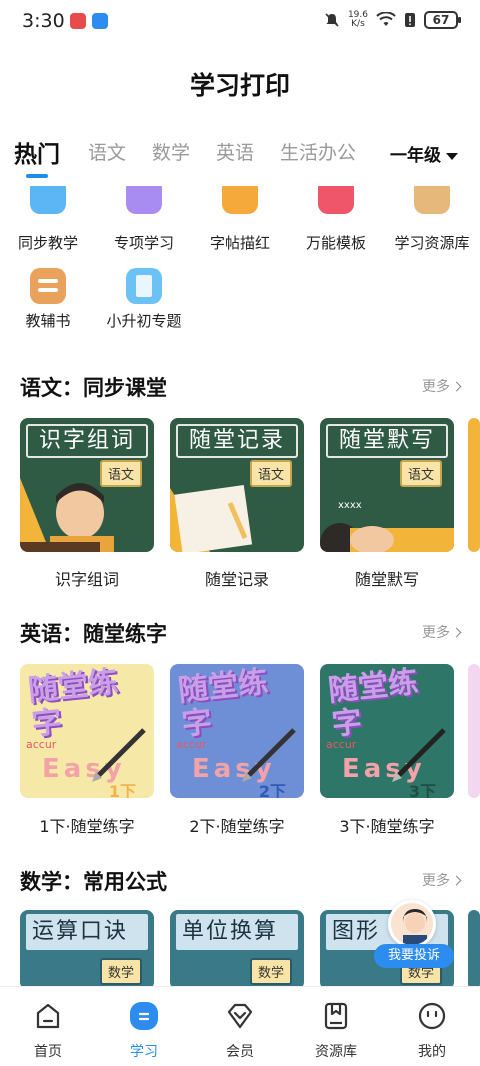  I want to click on grid-item-special-study: 专项学习, so click(144, 239).